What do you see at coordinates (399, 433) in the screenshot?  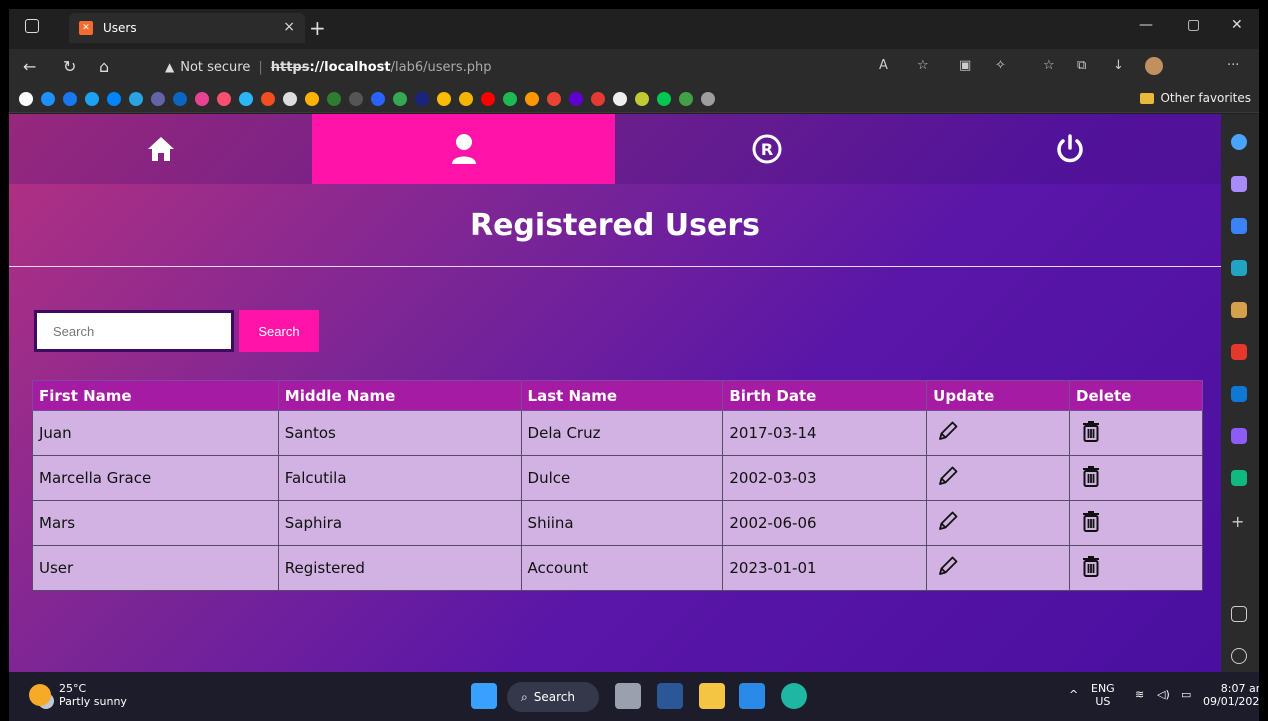 I see `cell-middle-name: Santos` at bounding box center [399, 433].